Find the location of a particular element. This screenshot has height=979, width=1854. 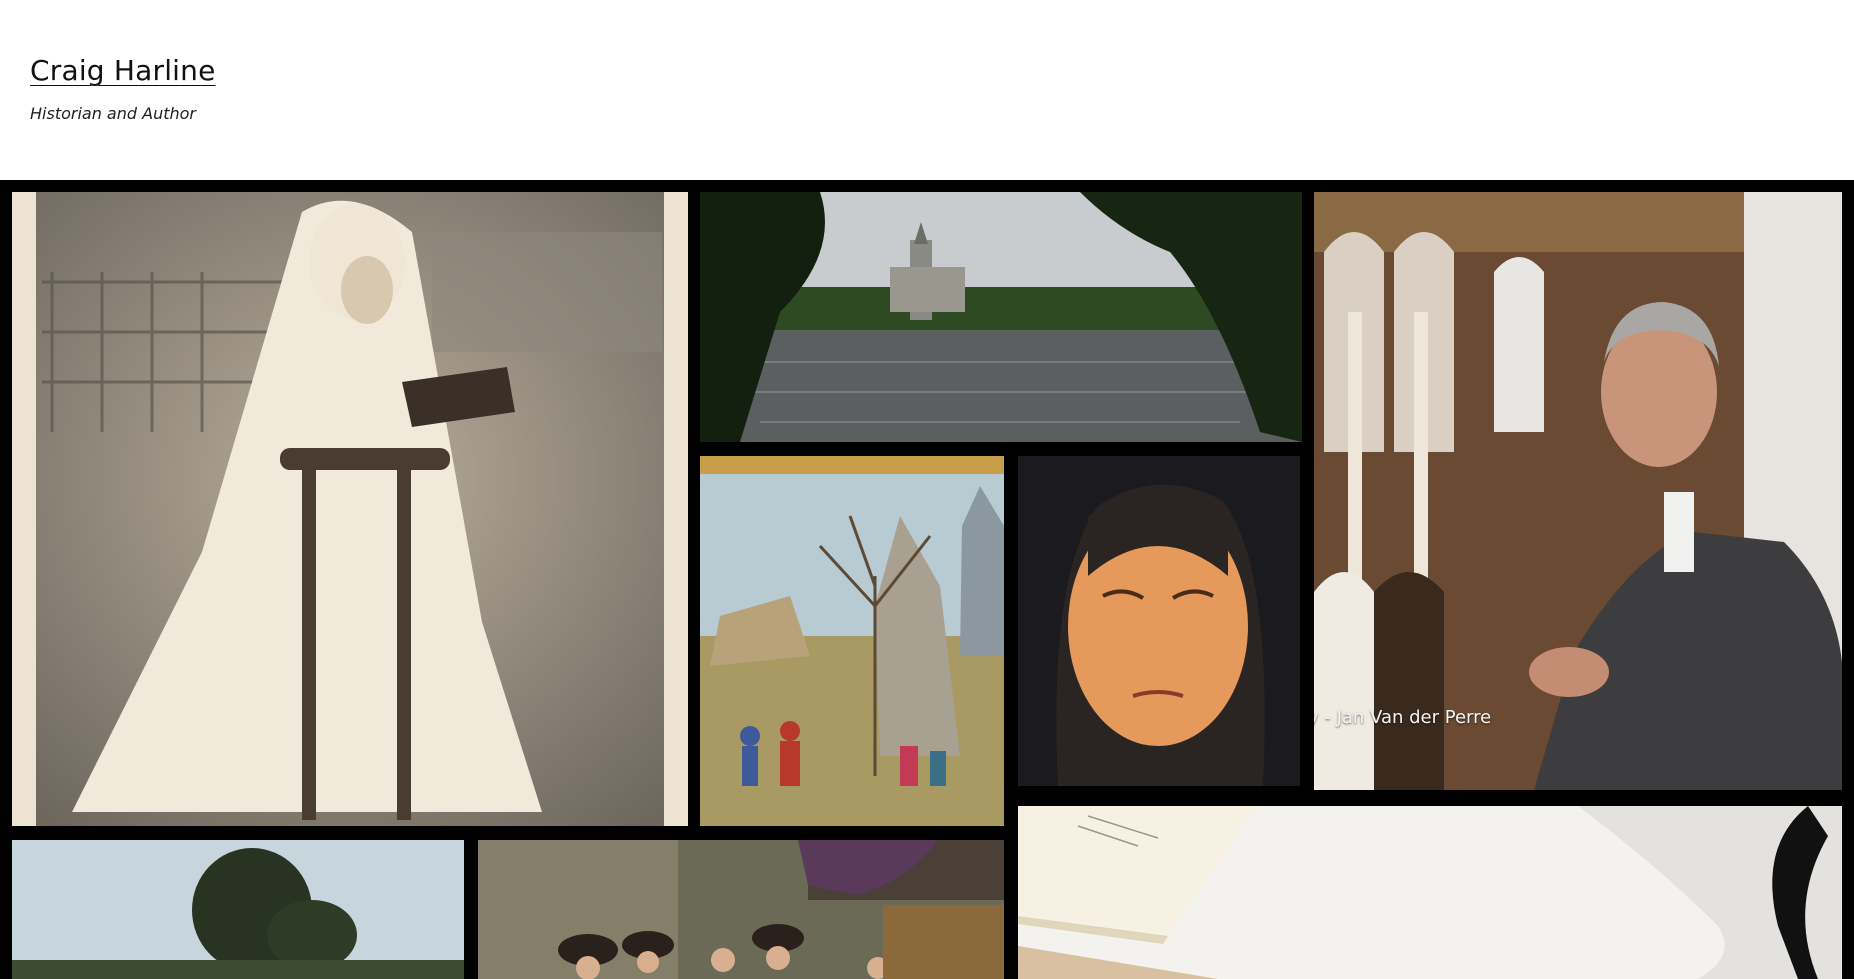

gallery-tile-field-trees is located at coordinates (238, 909).